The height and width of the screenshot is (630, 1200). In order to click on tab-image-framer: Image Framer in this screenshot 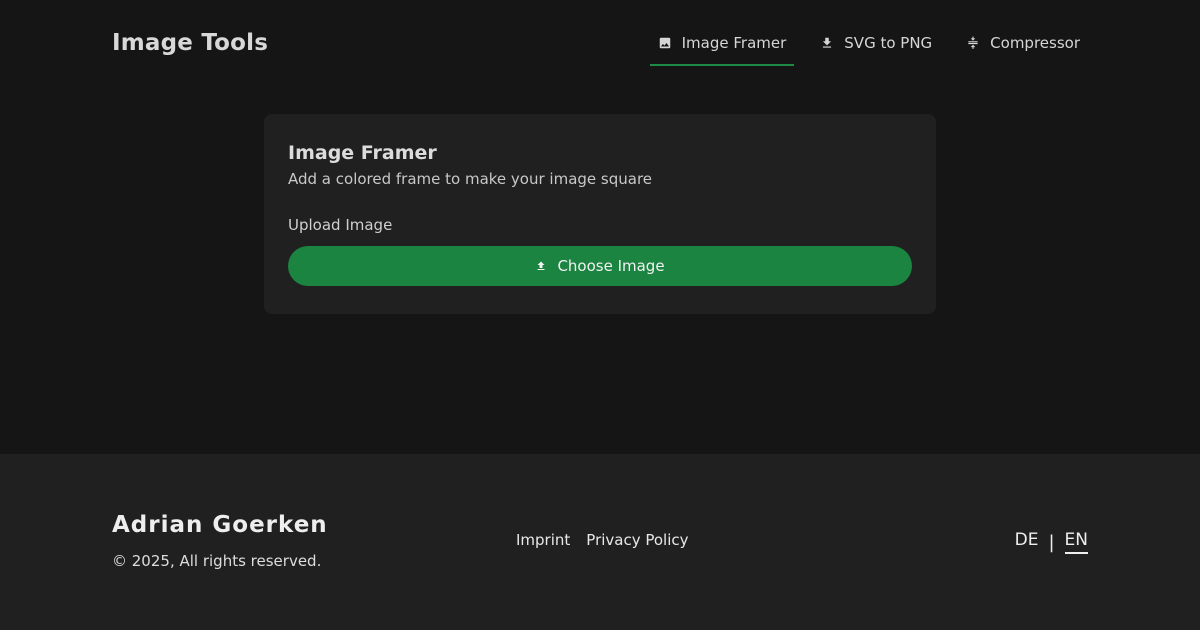, I will do `click(722, 44)`.